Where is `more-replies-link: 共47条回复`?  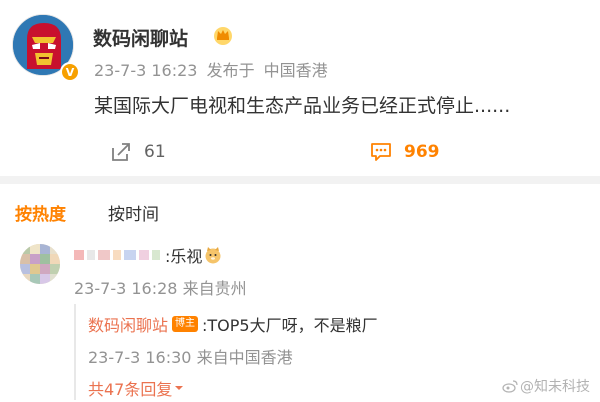
more-replies-link: 共47条回复 is located at coordinates (136, 388).